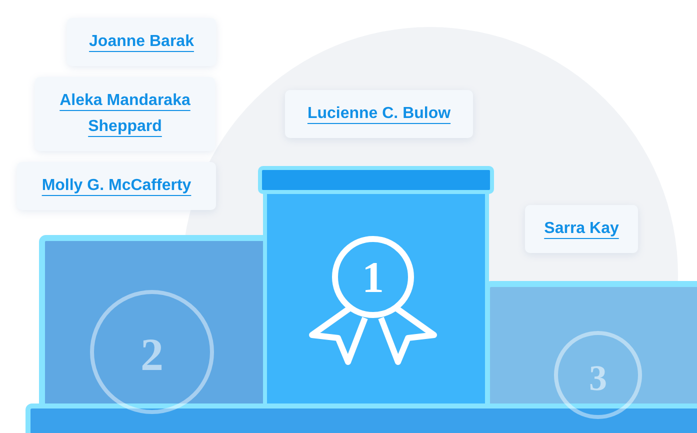 Image resolution: width=697 pixels, height=433 pixels. What do you see at coordinates (141, 42) in the screenshot?
I see `name-link: Joanne Barak` at bounding box center [141, 42].